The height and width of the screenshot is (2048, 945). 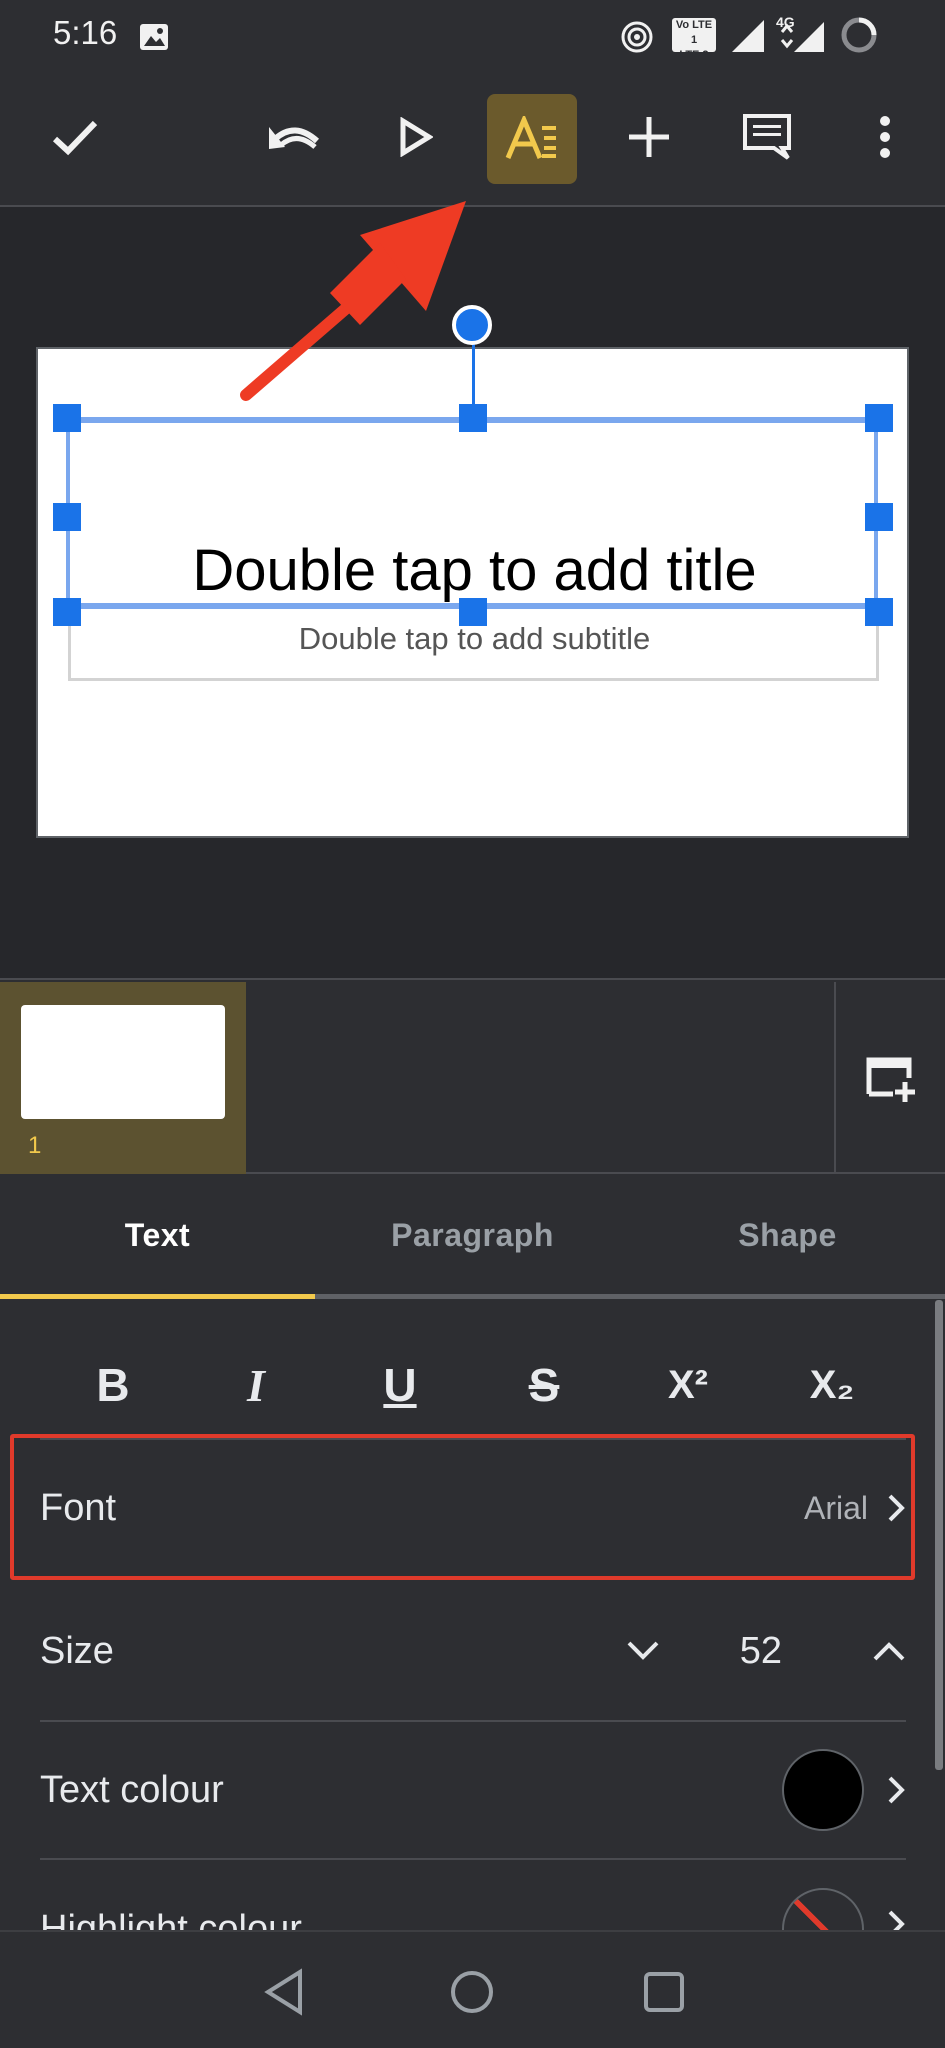 I want to click on text-colour-label: Text colour, so click(x=132, y=1789).